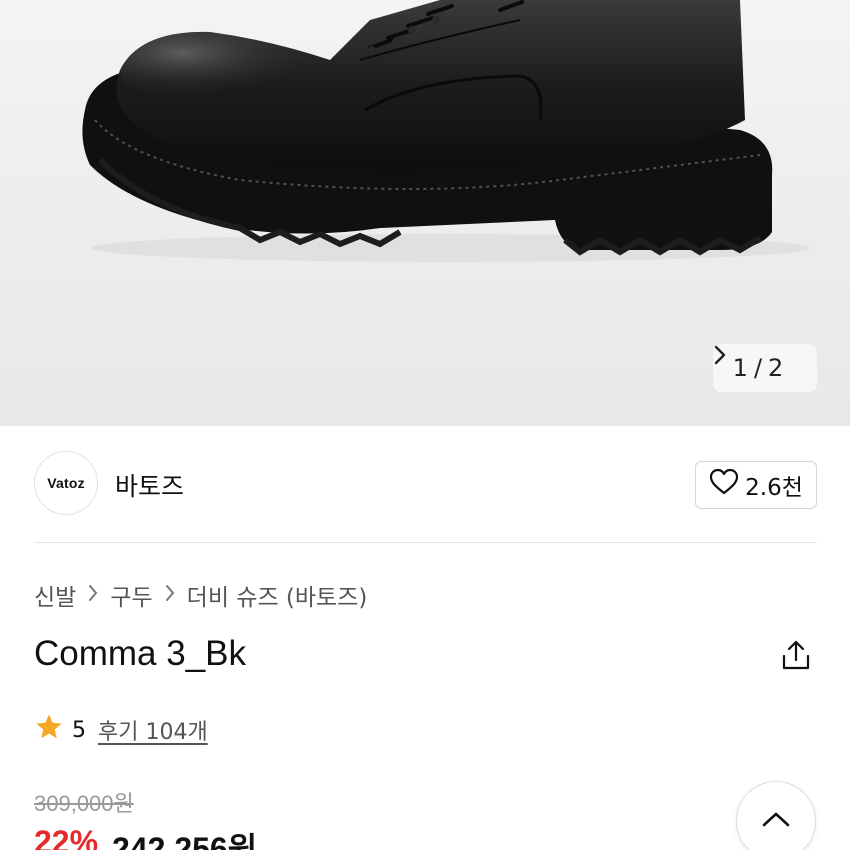  Describe the element at coordinates (55, 595) in the screenshot. I see `breadcrumb-item-shoes: 신발` at that location.